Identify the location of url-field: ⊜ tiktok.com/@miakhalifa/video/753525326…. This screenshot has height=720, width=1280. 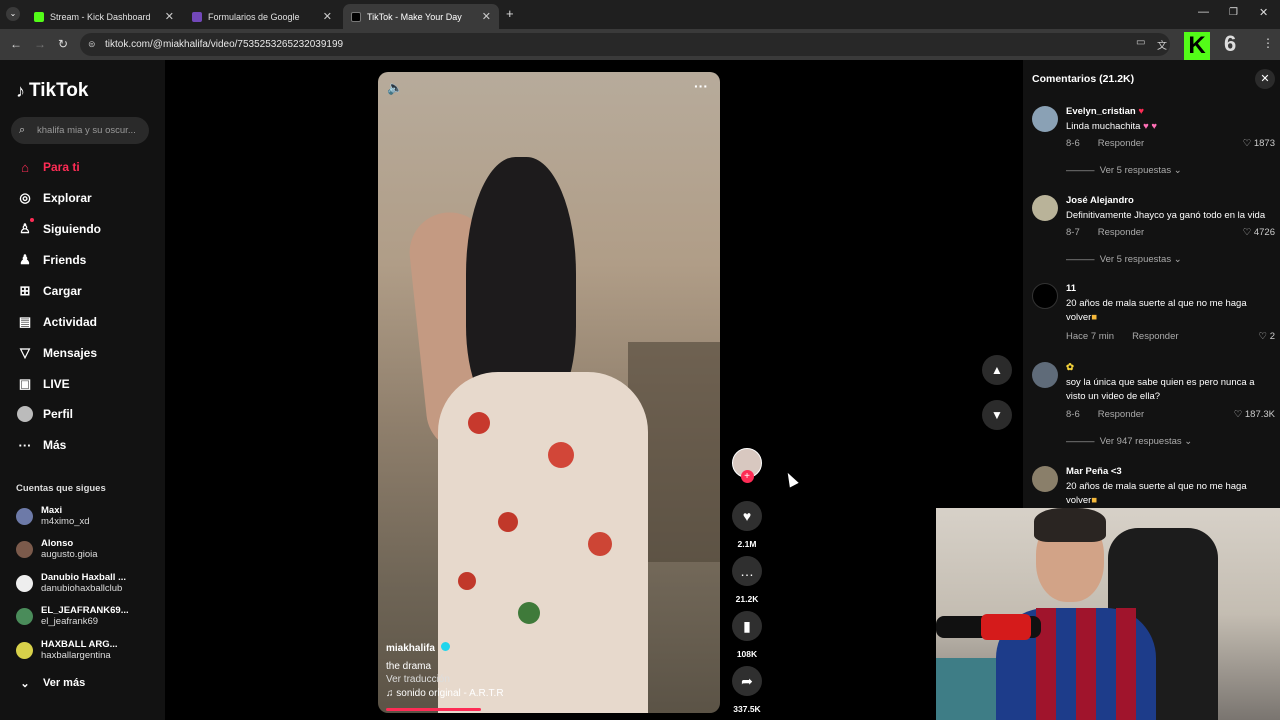
(625, 44).